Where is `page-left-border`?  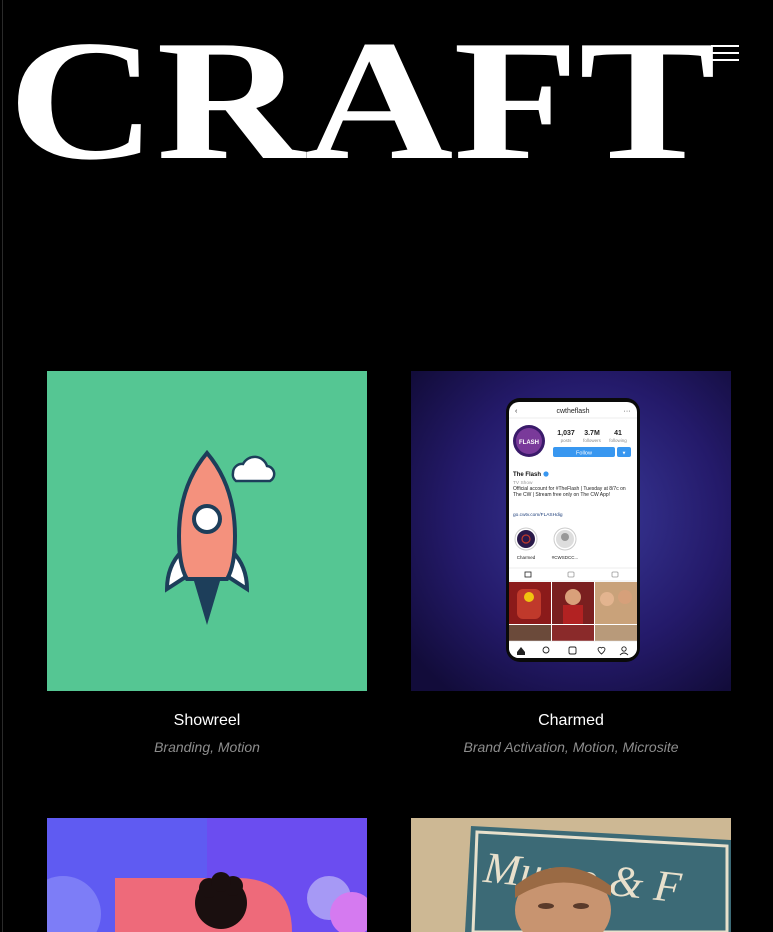
page-left-border is located at coordinates (2, 466).